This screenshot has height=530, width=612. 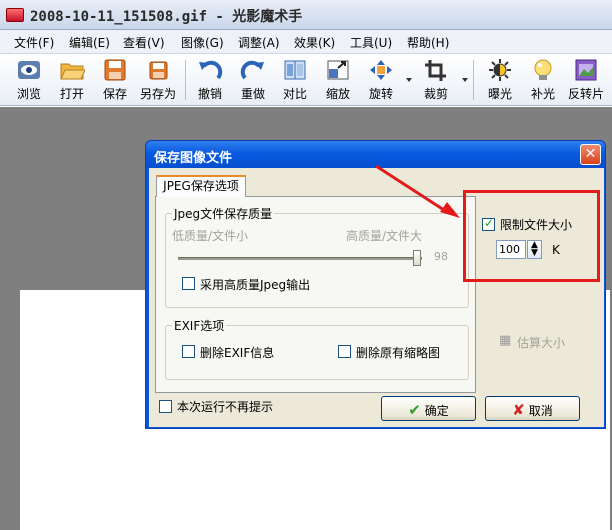 What do you see at coordinates (417, 191) in the screenshot?
I see `annotation-arrow` at bounding box center [417, 191].